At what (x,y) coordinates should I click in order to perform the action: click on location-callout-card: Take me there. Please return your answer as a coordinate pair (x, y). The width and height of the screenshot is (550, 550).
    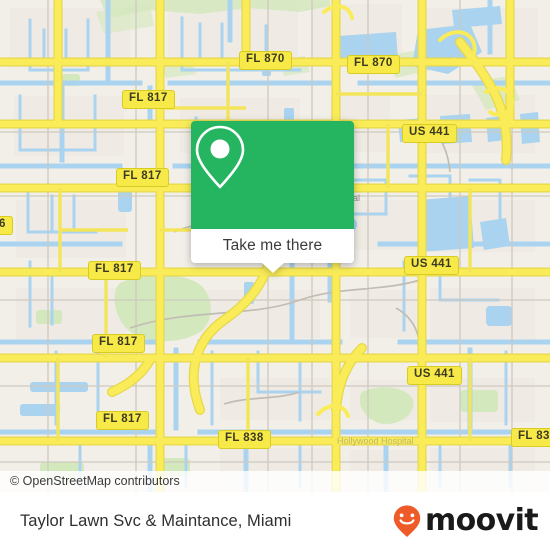
    Looking at the image, I should click on (272, 197).